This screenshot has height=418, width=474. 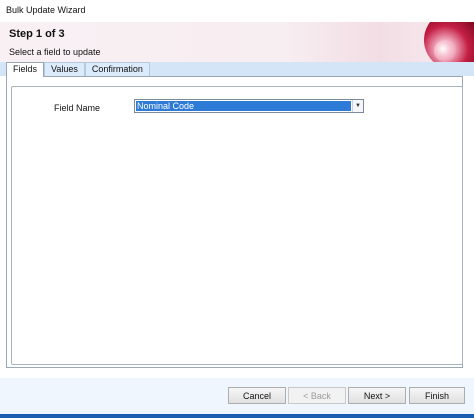 I want to click on field-name-dropdown: Nominal Code ▼, so click(x=249, y=106).